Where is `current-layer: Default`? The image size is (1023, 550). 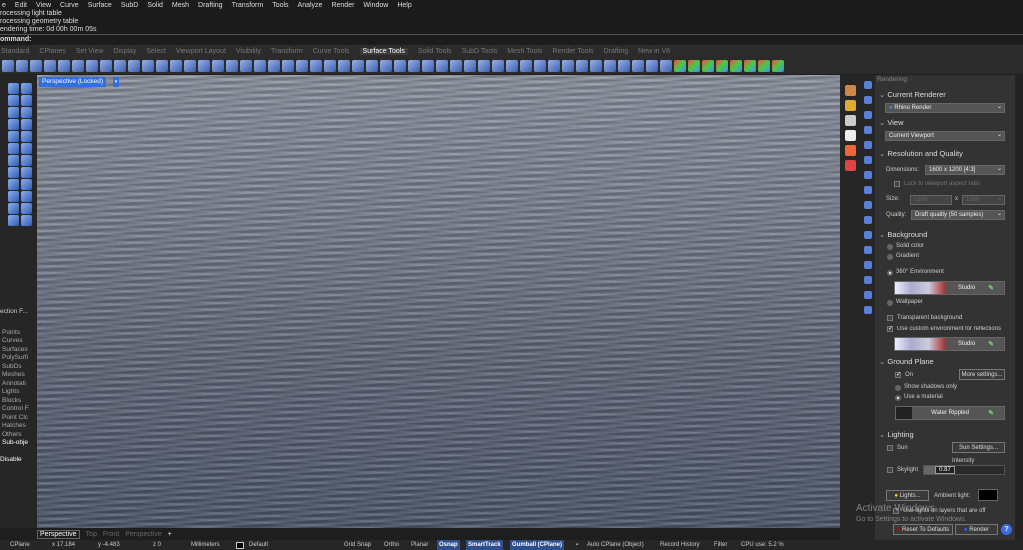
current-layer: Default is located at coordinates (258, 545).